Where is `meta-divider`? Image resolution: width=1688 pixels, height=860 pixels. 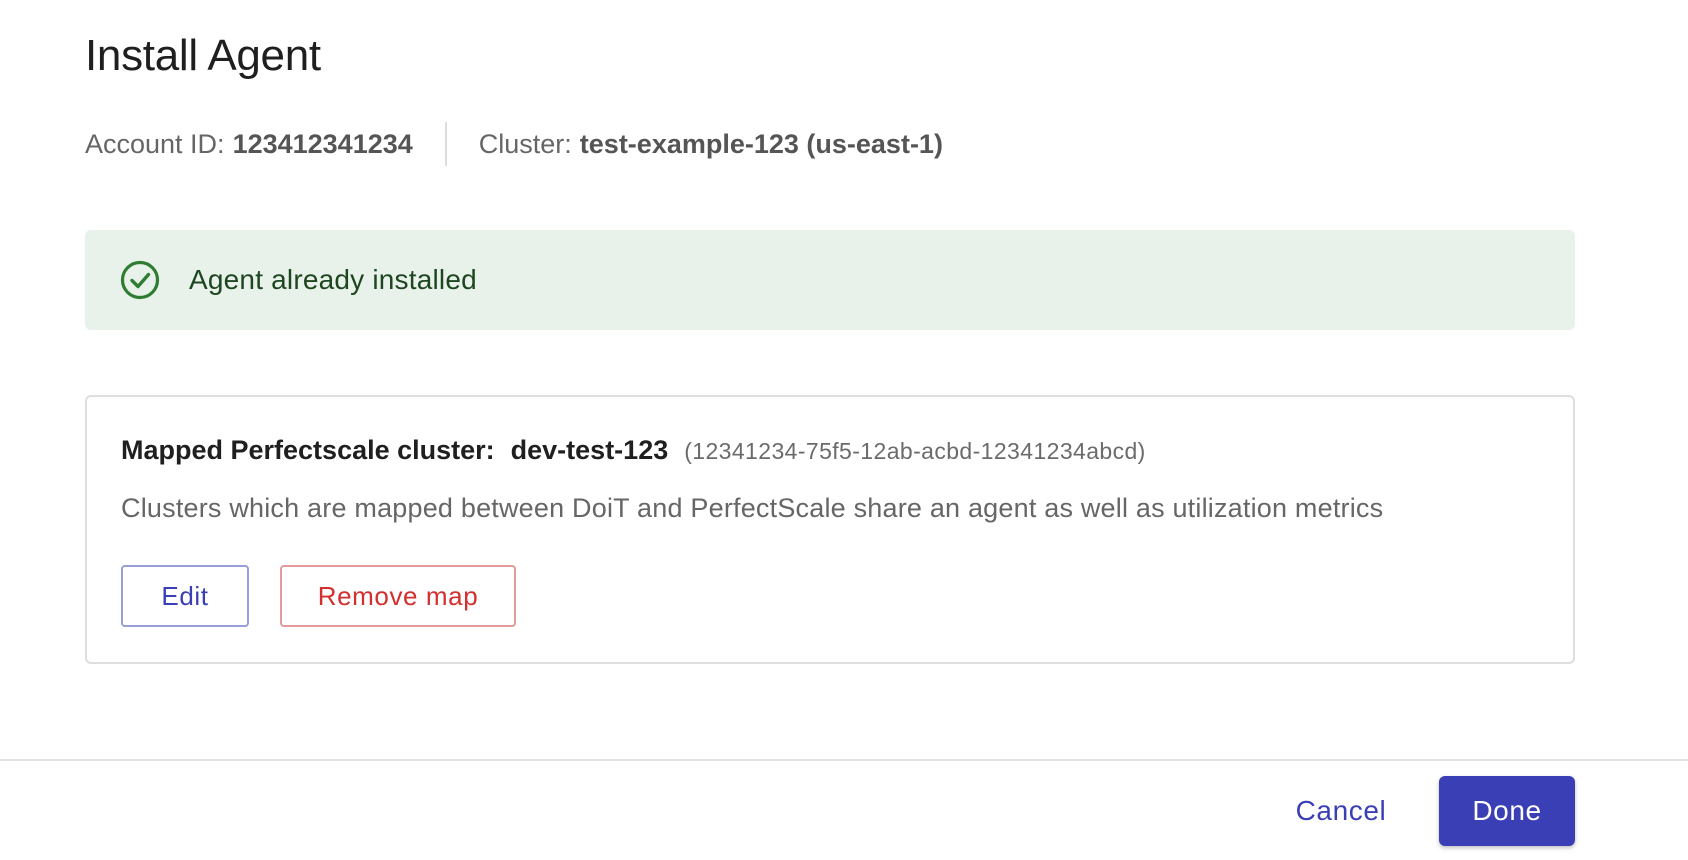 meta-divider is located at coordinates (445, 144).